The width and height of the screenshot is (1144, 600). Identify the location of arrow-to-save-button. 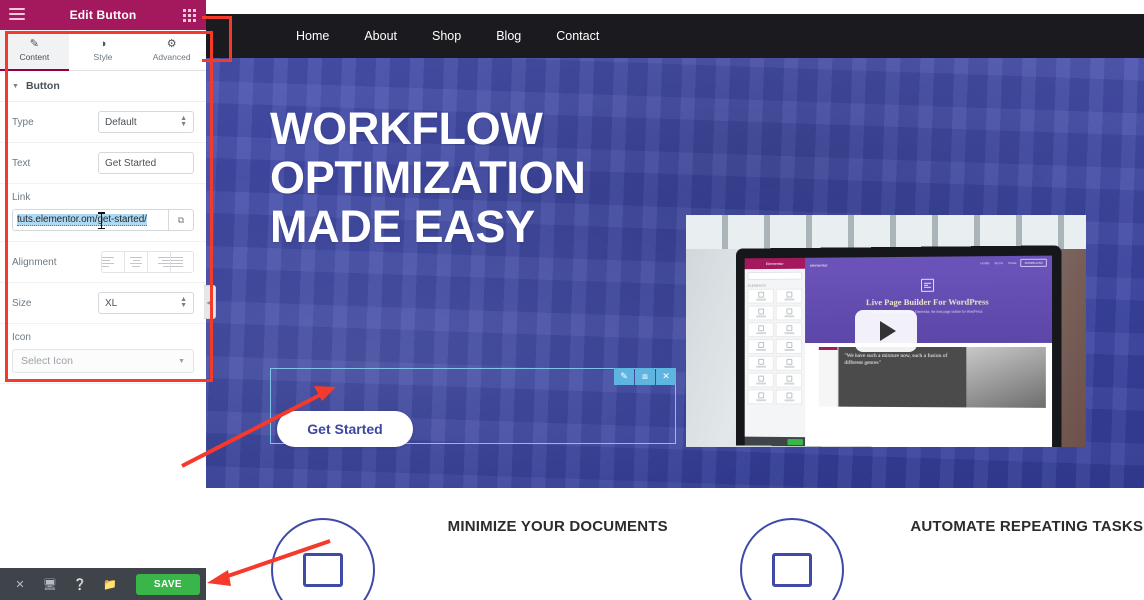
(269, 562).